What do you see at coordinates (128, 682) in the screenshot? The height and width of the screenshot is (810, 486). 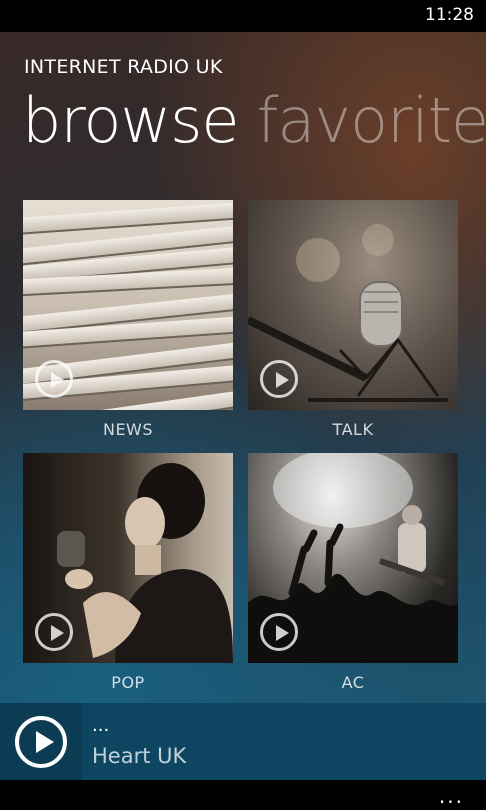 I see `genre-label-pop: POP` at bounding box center [128, 682].